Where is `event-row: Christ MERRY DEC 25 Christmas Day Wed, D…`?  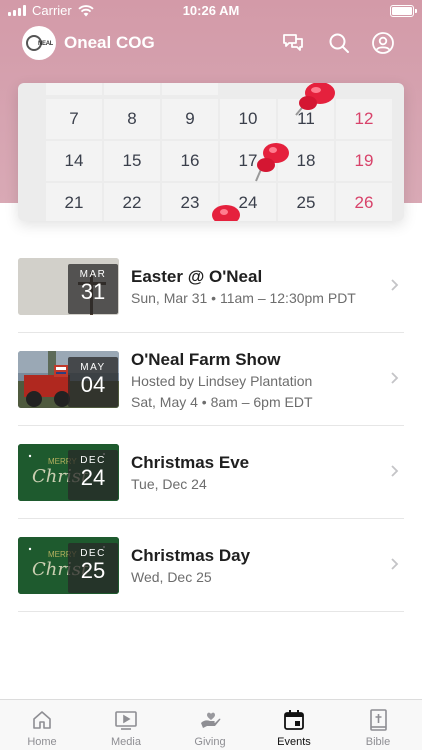 event-row: Christ MERRY DEC 25 Christmas Day Wed, D… is located at coordinates (211, 565).